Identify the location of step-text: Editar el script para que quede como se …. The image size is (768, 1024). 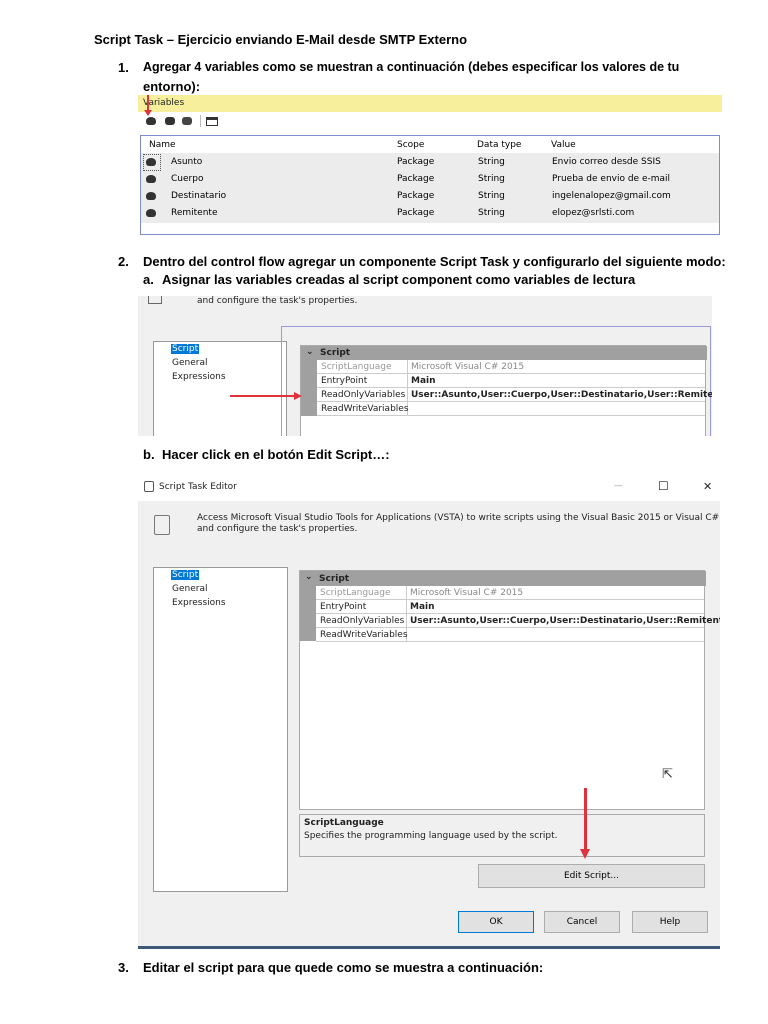
(343, 967).